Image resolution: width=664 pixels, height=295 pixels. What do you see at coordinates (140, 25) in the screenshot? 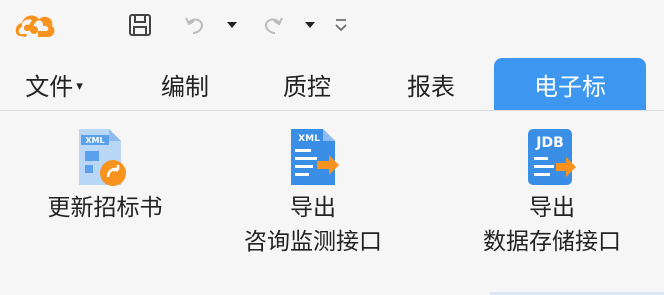
I see `save-icon` at bounding box center [140, 25].